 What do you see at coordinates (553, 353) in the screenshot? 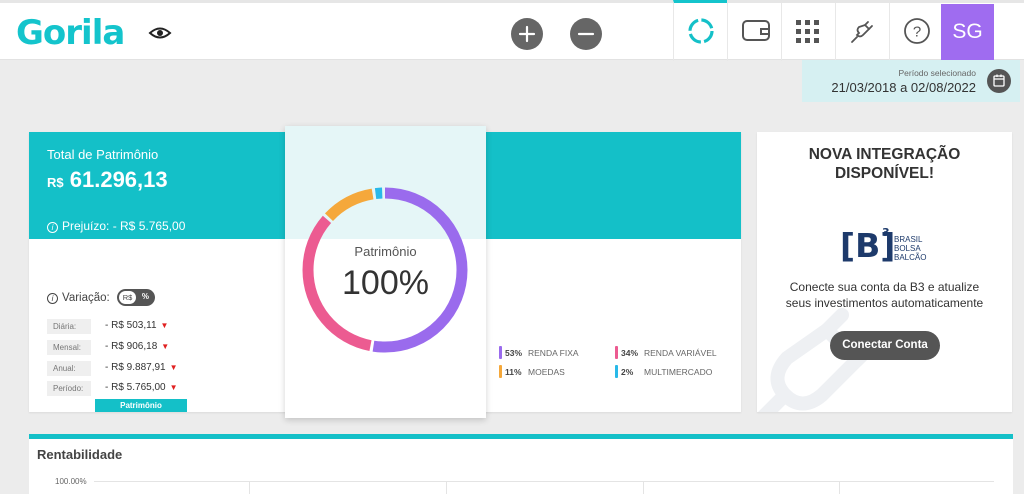
I see `legend-name: RENDA FIXA` at bounding box center [553, 353].